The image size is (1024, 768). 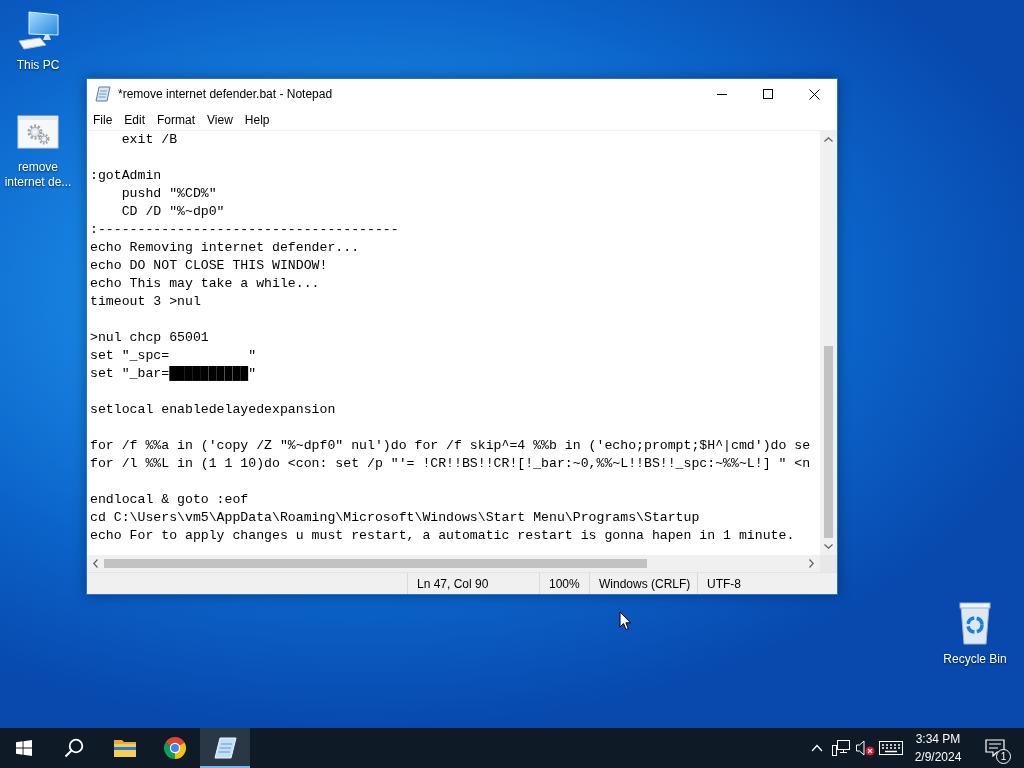 What do you see at coordinates (722, 94) in the screenshot?
I see `minimize-icon` at bounding box center [722, 94].